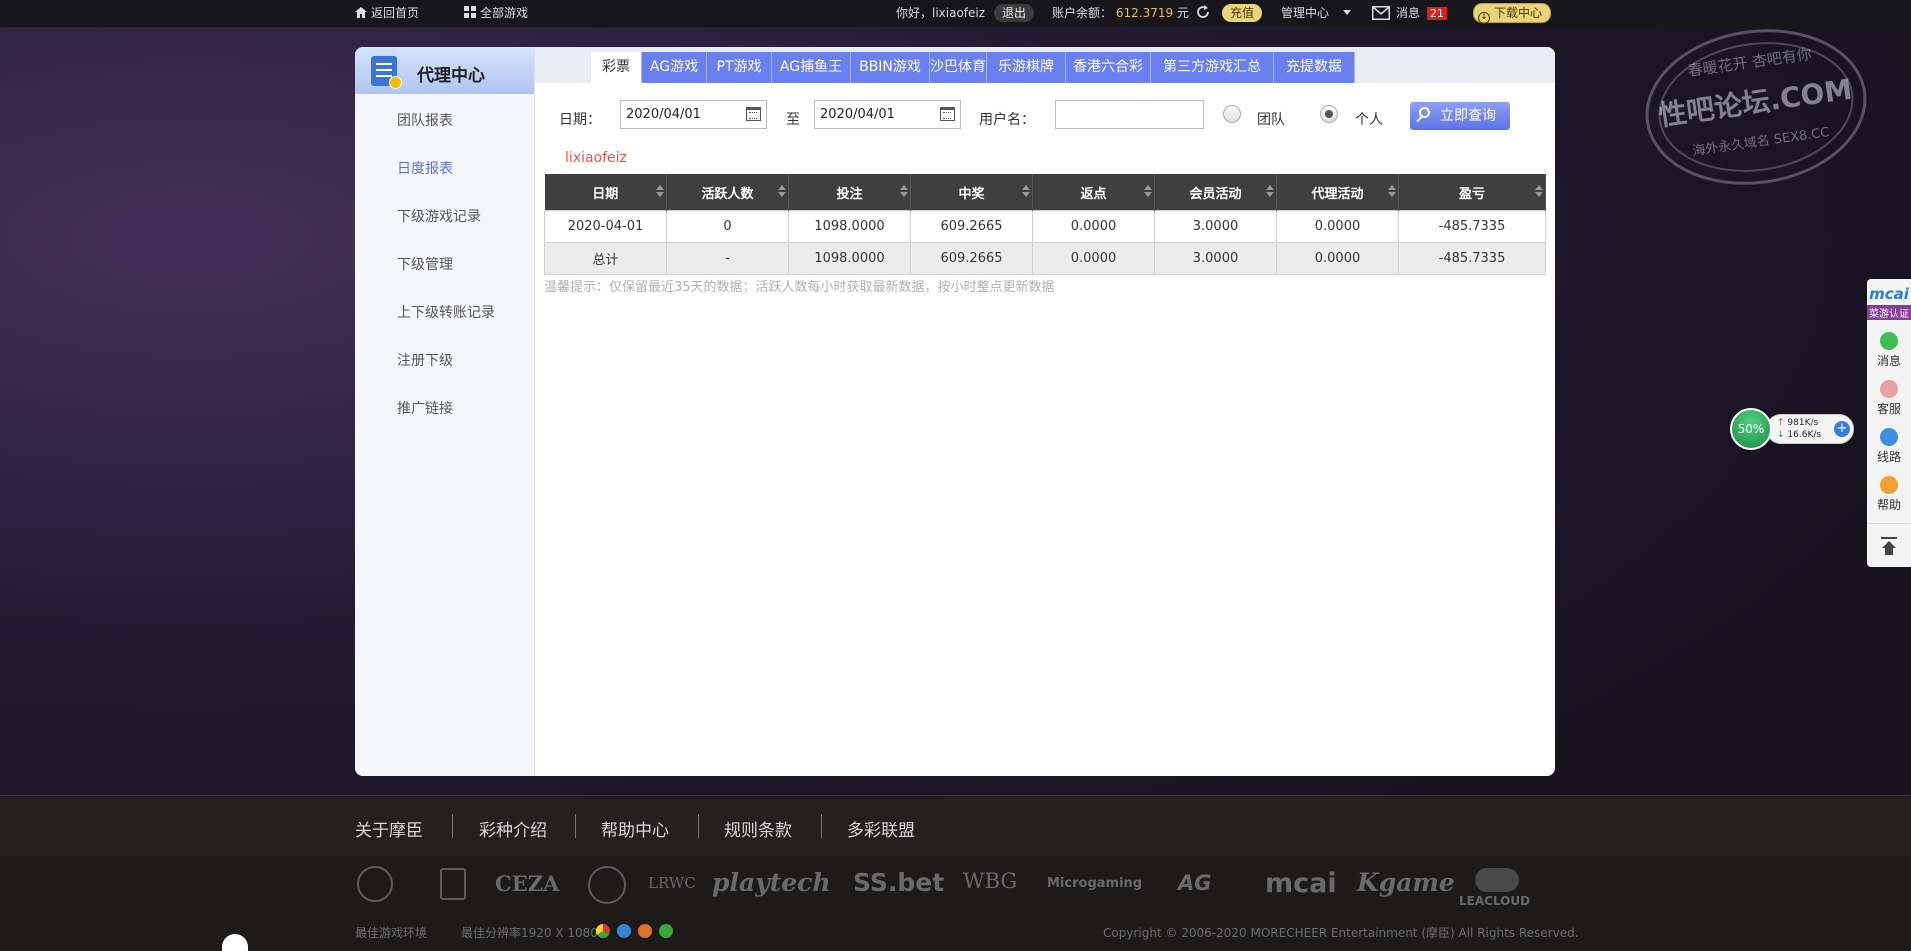 This screenshot has height=951, width=1911. I want to click on back-to-top-button, so click(1889, 545).